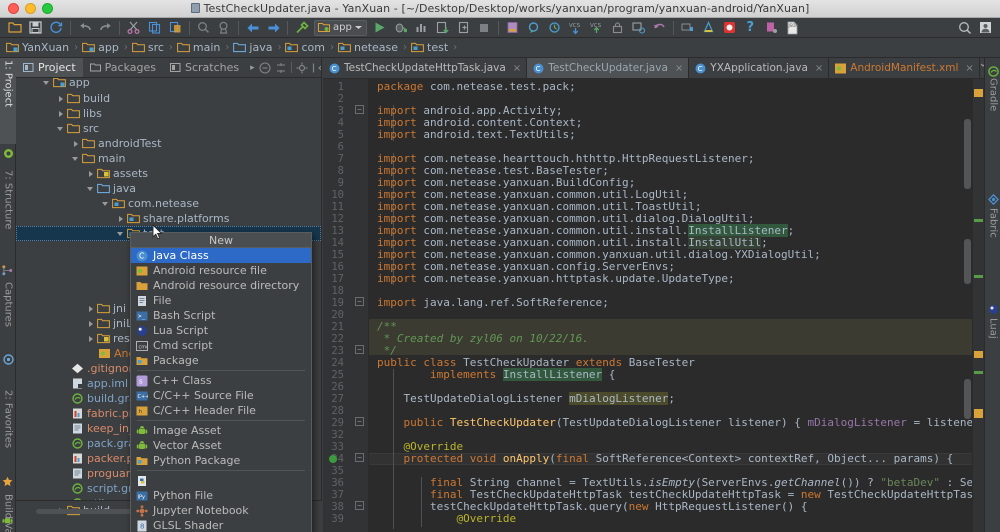 The width and height of the screenshot is (1000, 532). What do you see at coordinates (379, 28) in the screenshot?
I see `run-icon` at bounding box center [379, 28].